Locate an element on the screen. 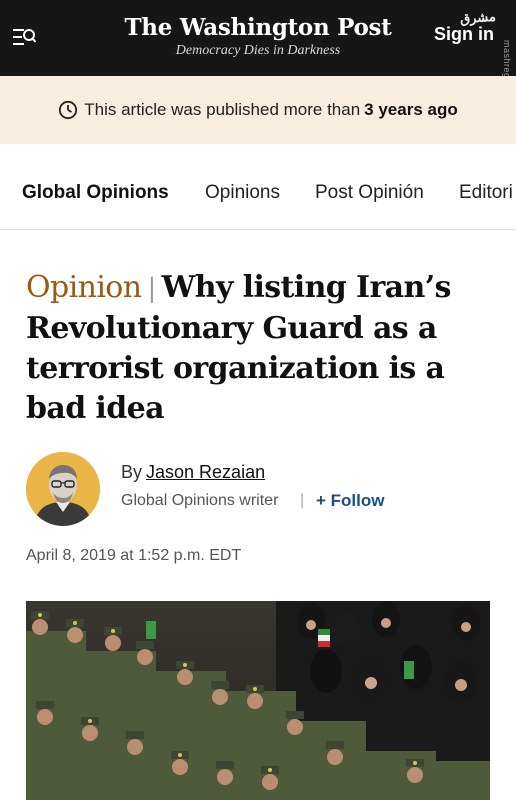 The width and height of the screenshot is (516, 800). site-tagline: Democracy Dies in Darkness is located at coordinates (258, 50).